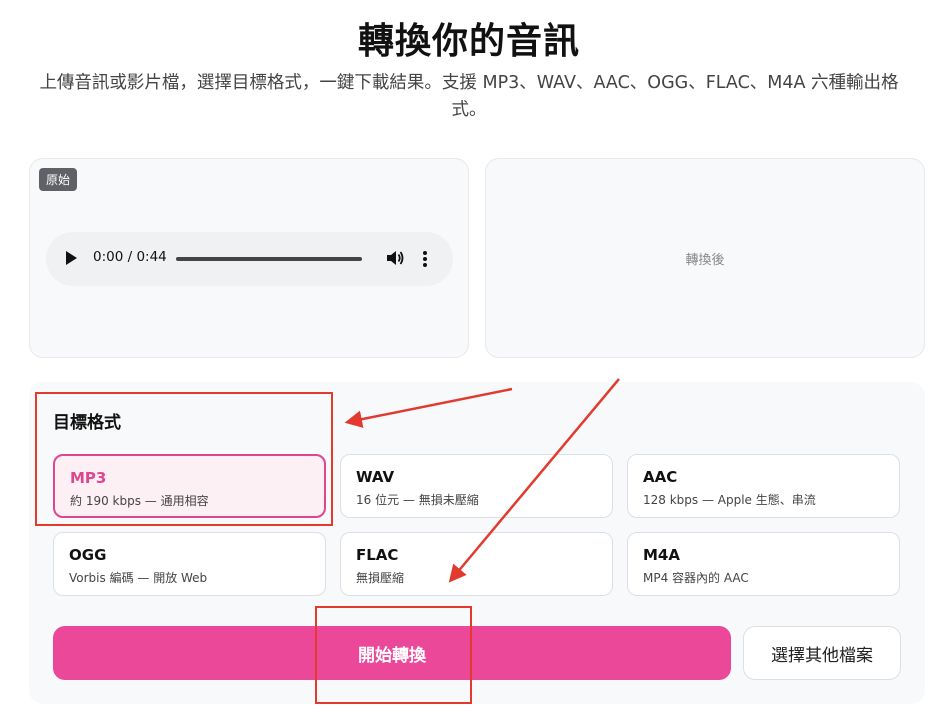 The height and width of the screenshot is (728, 938). I want to click on play-icon, so click(71, 258).